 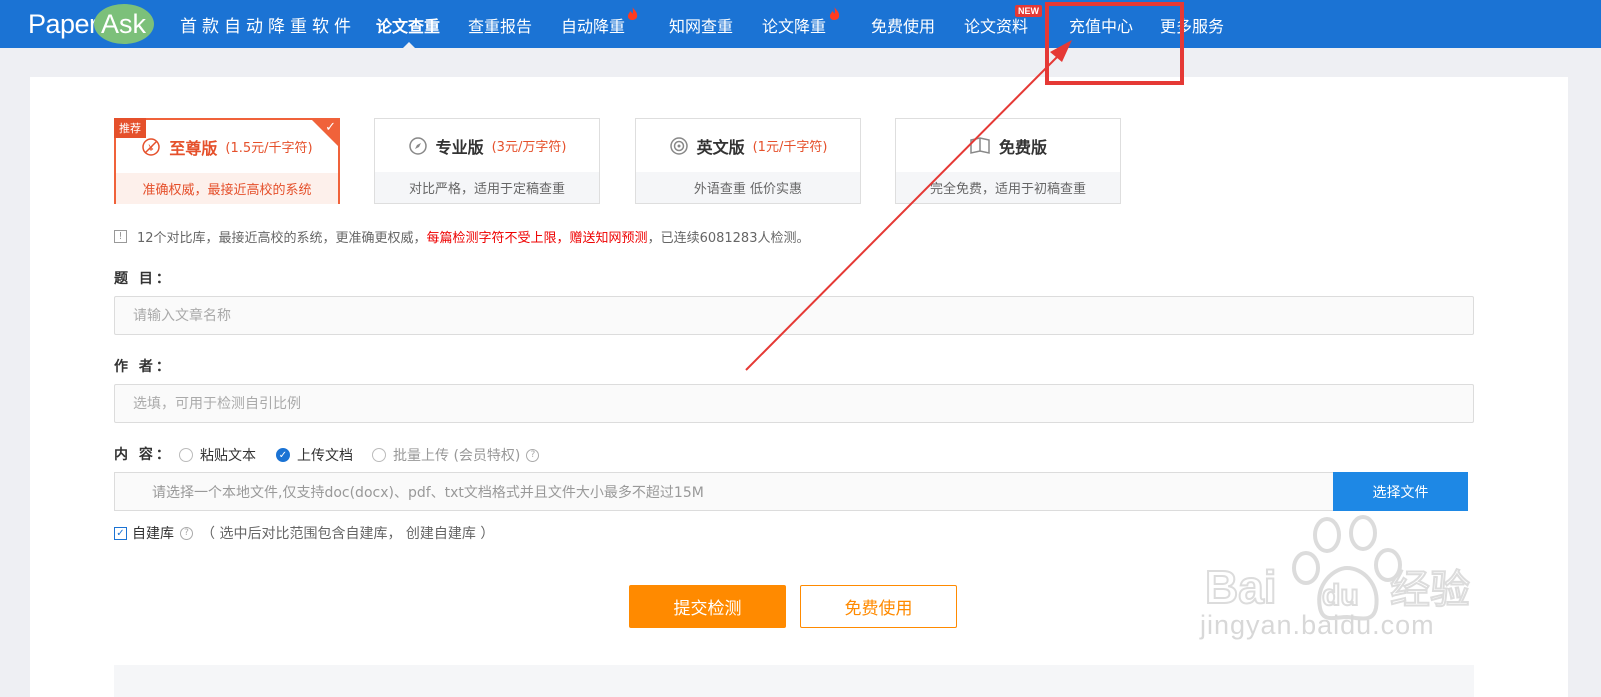 I want to click on plan-price: (1.5元/千字符), so click(x=269, y=148).